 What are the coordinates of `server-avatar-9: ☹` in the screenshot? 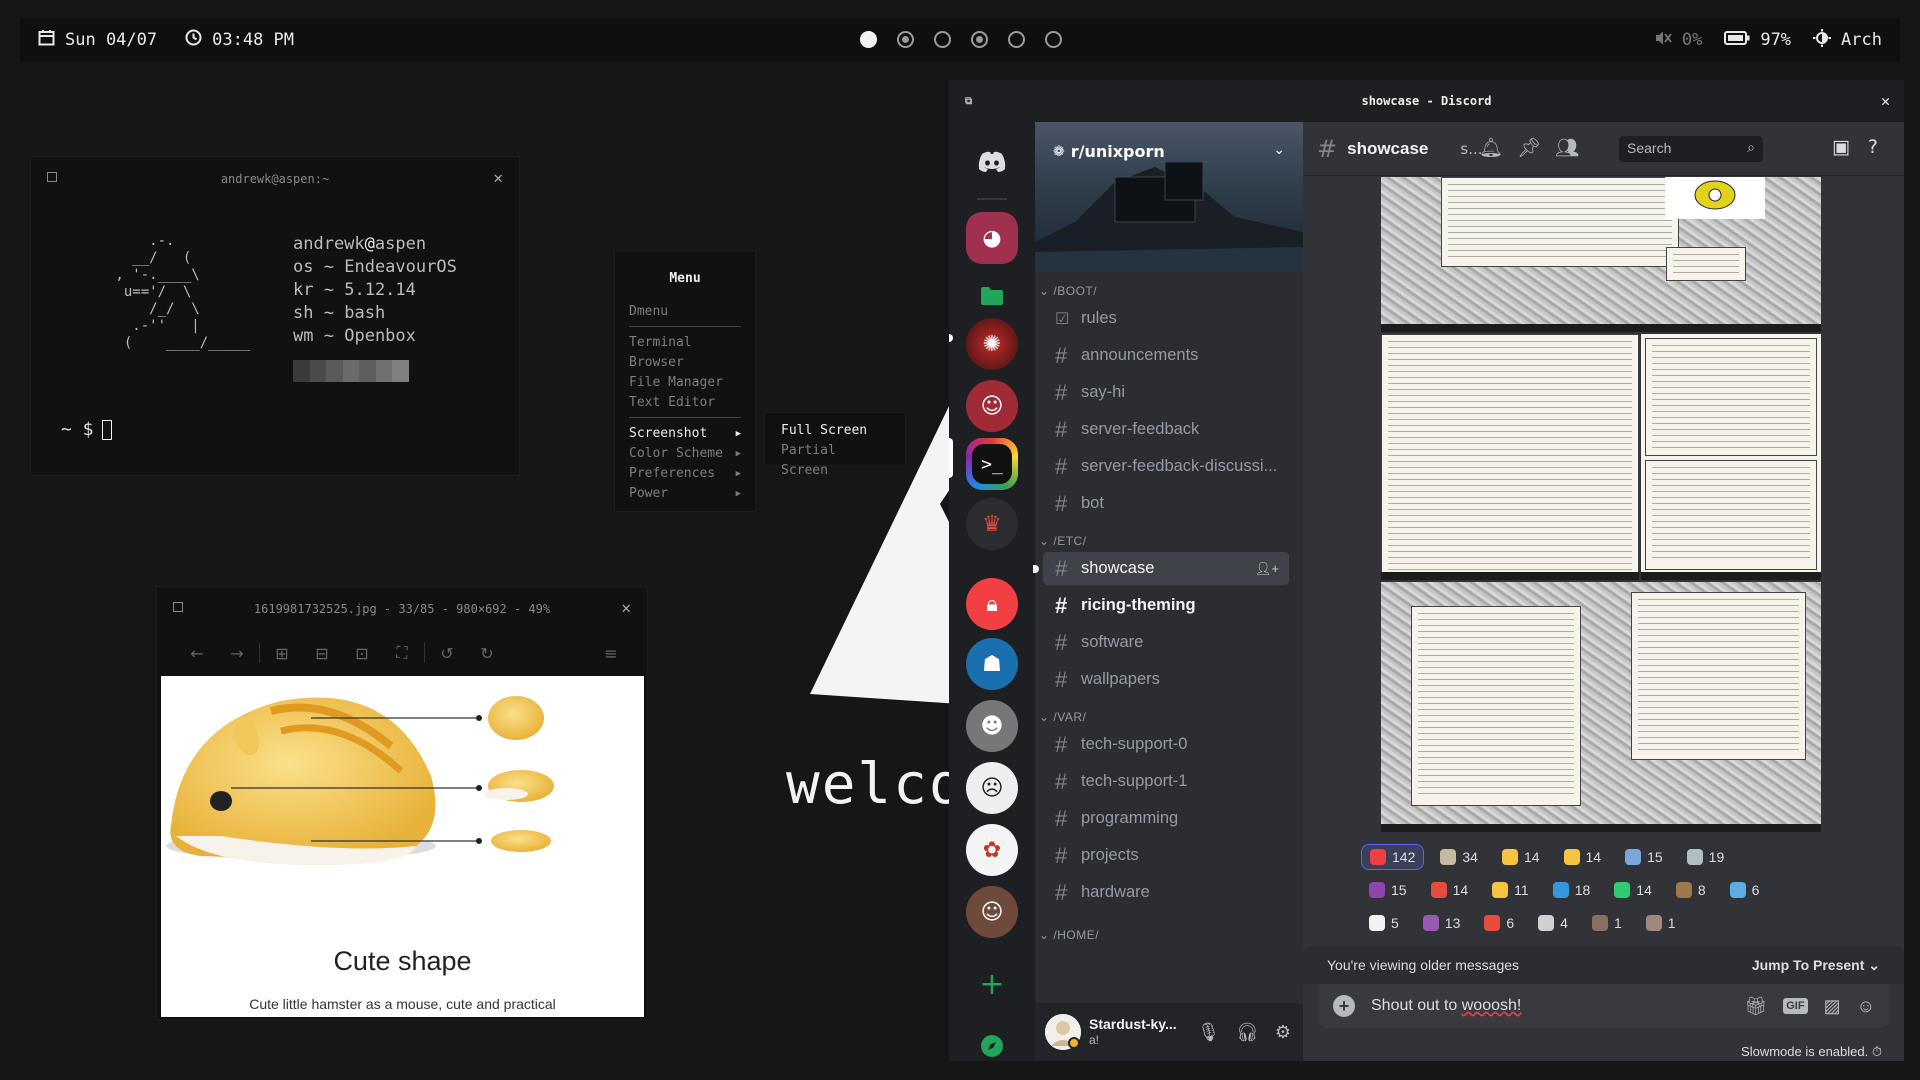 It's located at (992, 788).